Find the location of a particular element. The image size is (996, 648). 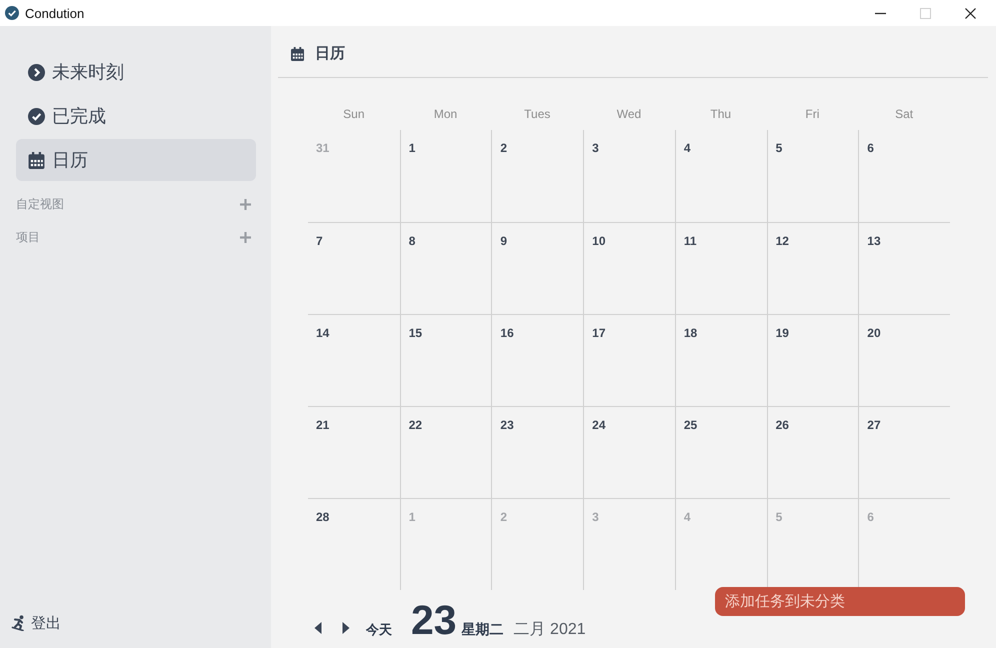

close-icon is located at coordinates (970, 13).